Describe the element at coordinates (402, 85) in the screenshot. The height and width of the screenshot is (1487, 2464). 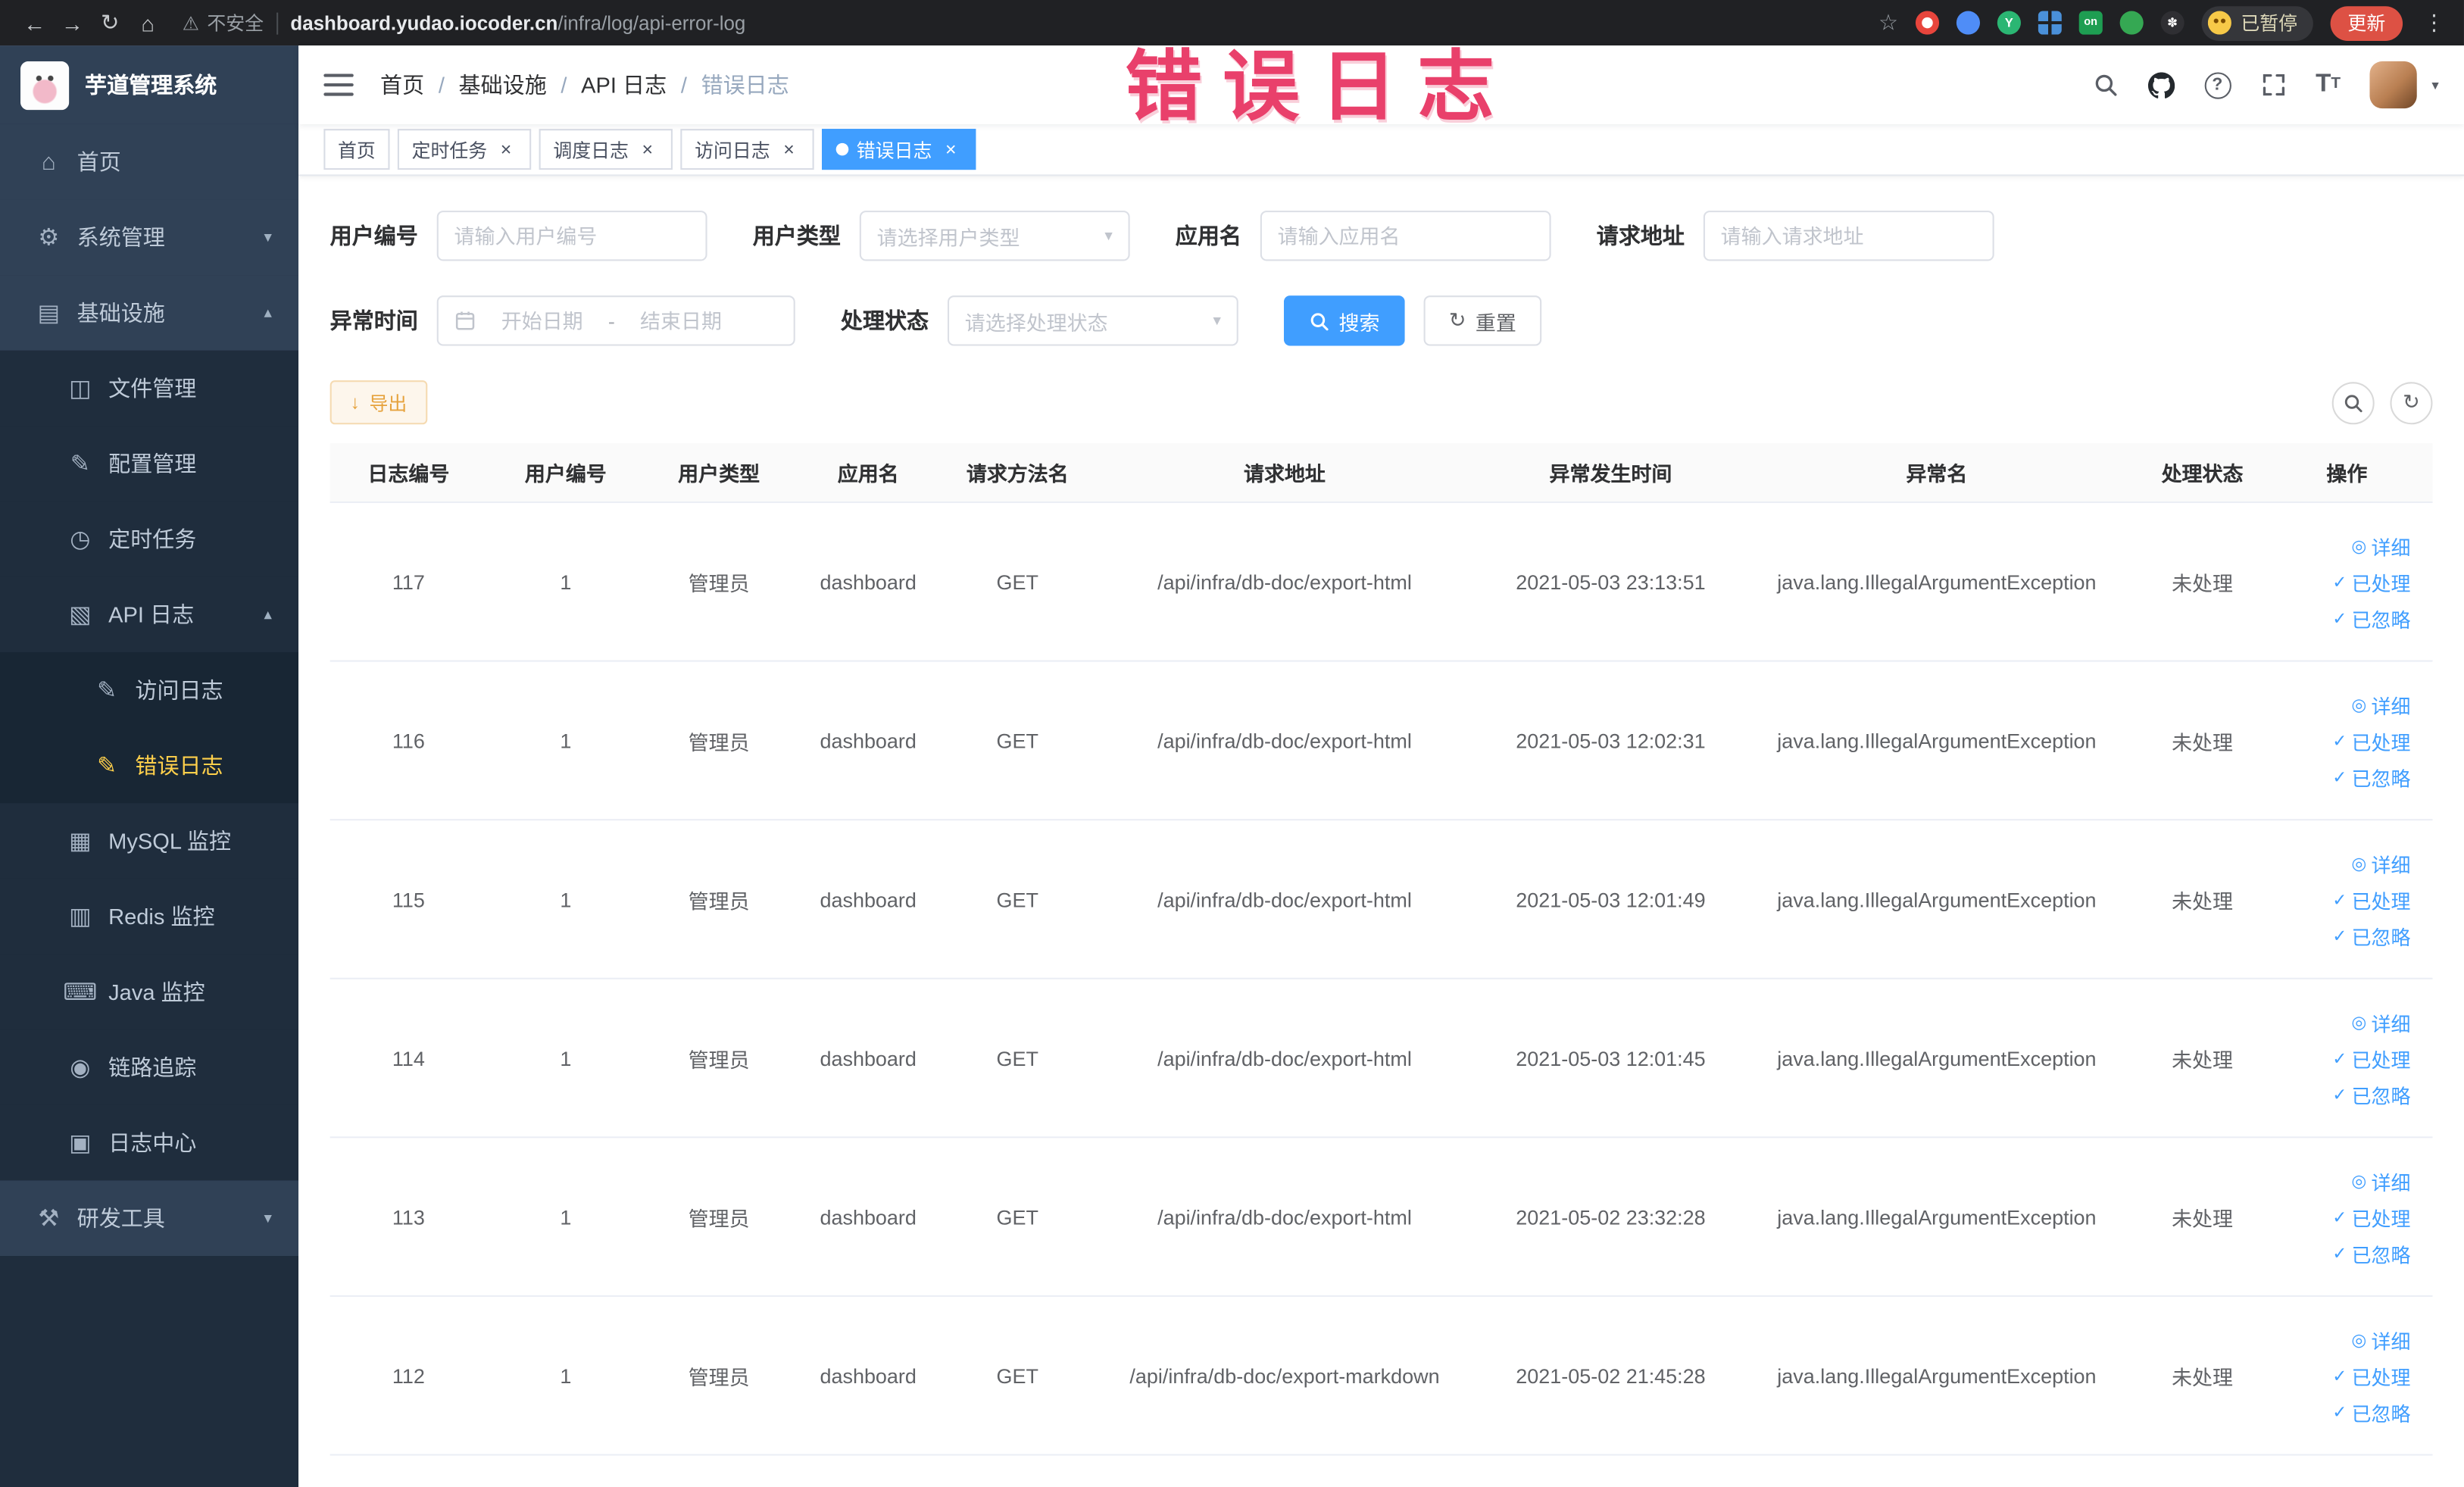
I see `breadcrumb-home: 首页` at that location.